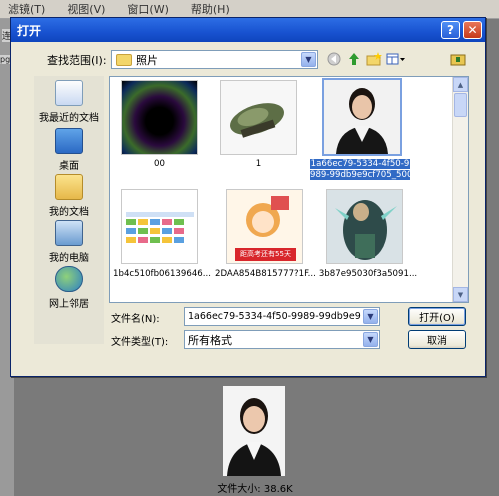 The width and height of the screenshot is (499, 496). I want to click on place-my-computer: 我的电脑, so click(69, 242).